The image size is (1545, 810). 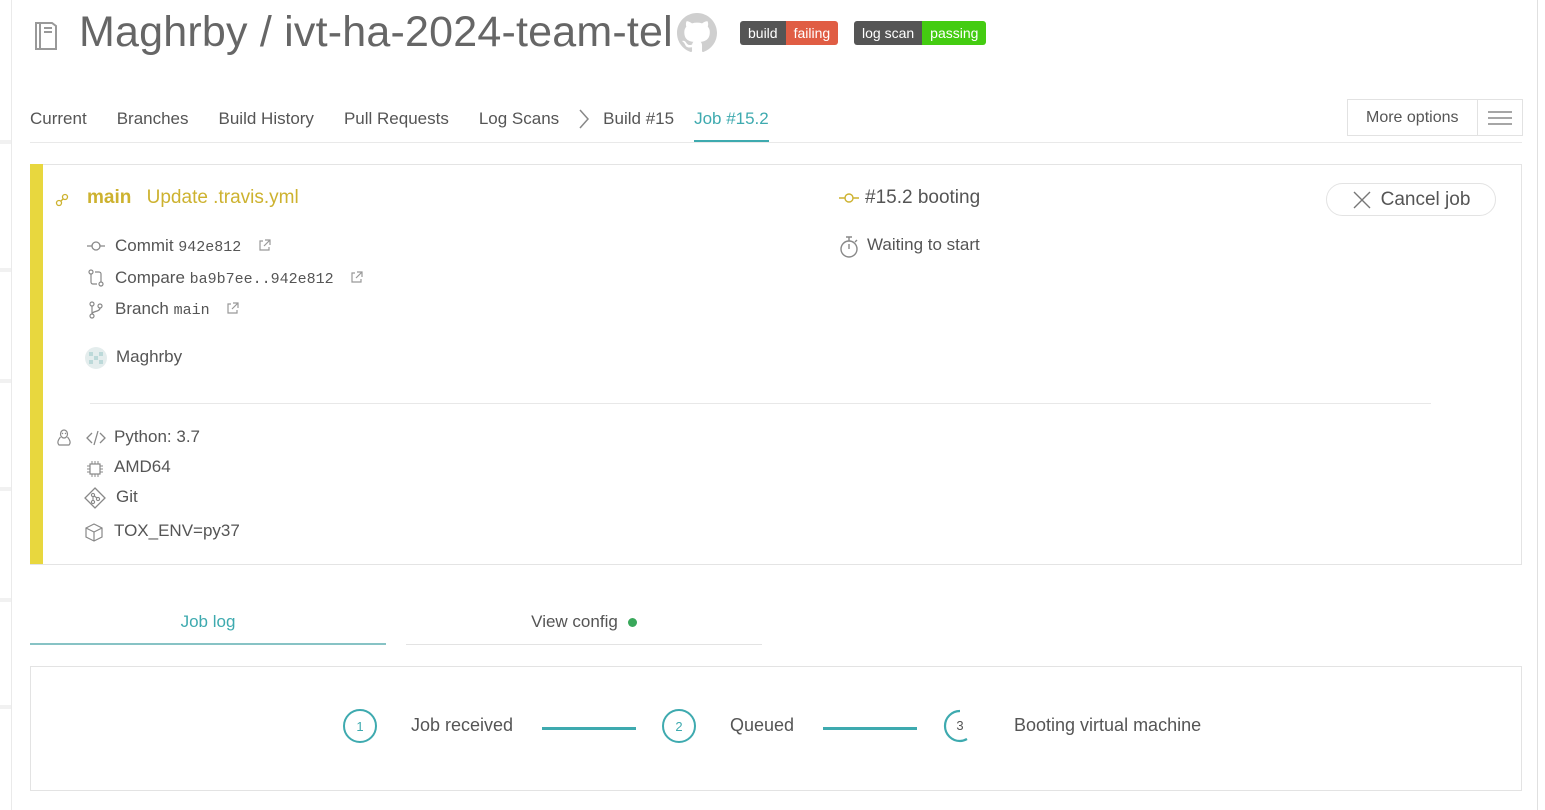 I want to click on cpu-icon, so click(x=95, y=469).